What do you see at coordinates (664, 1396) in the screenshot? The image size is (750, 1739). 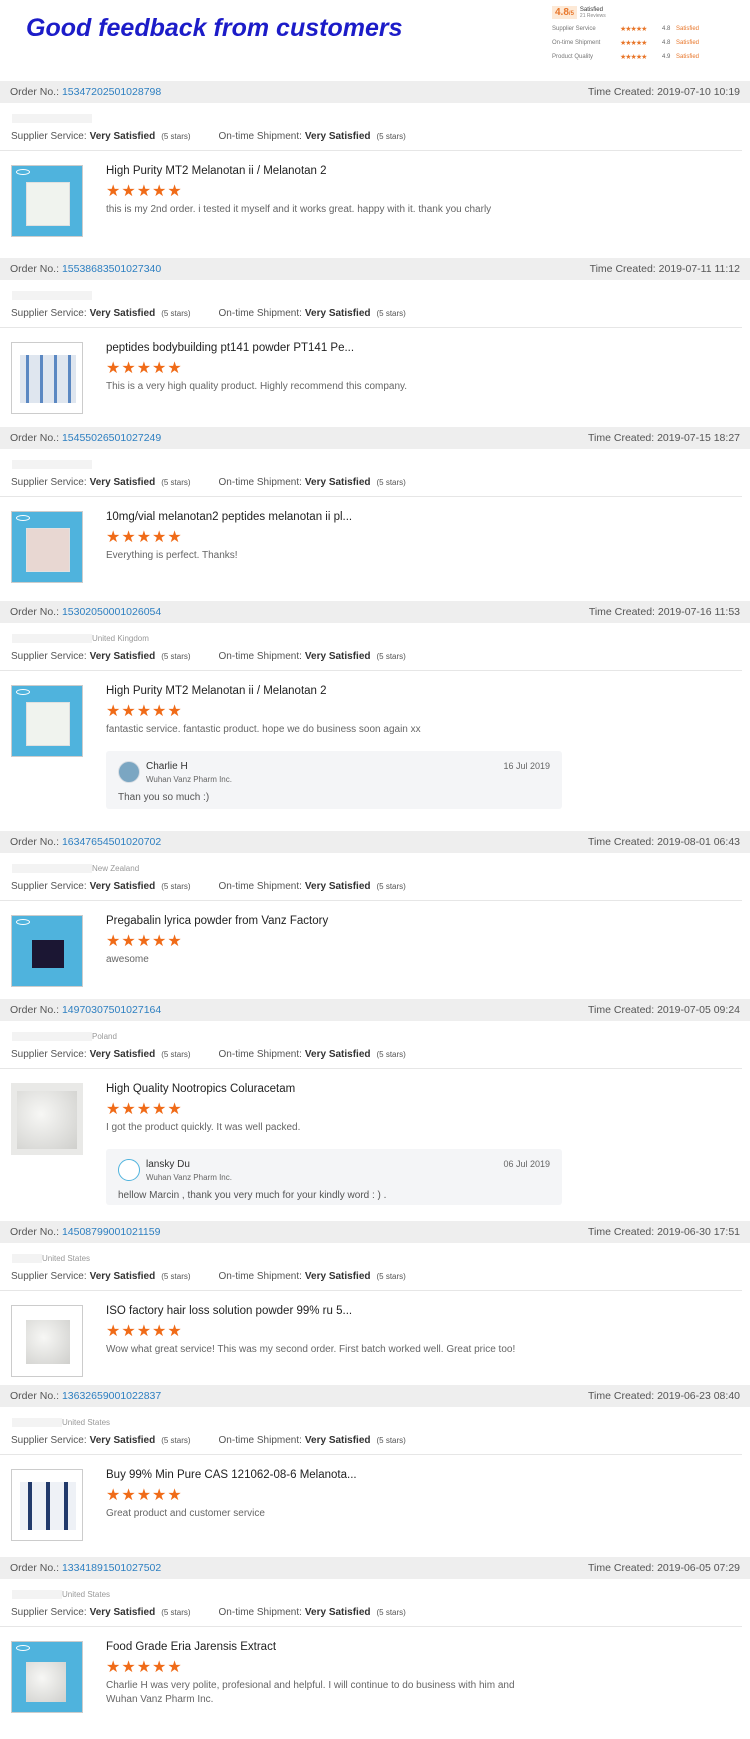 I see `time-created: Time Created: 2019-06-23 08:40` at bounding box center [664, 1396].